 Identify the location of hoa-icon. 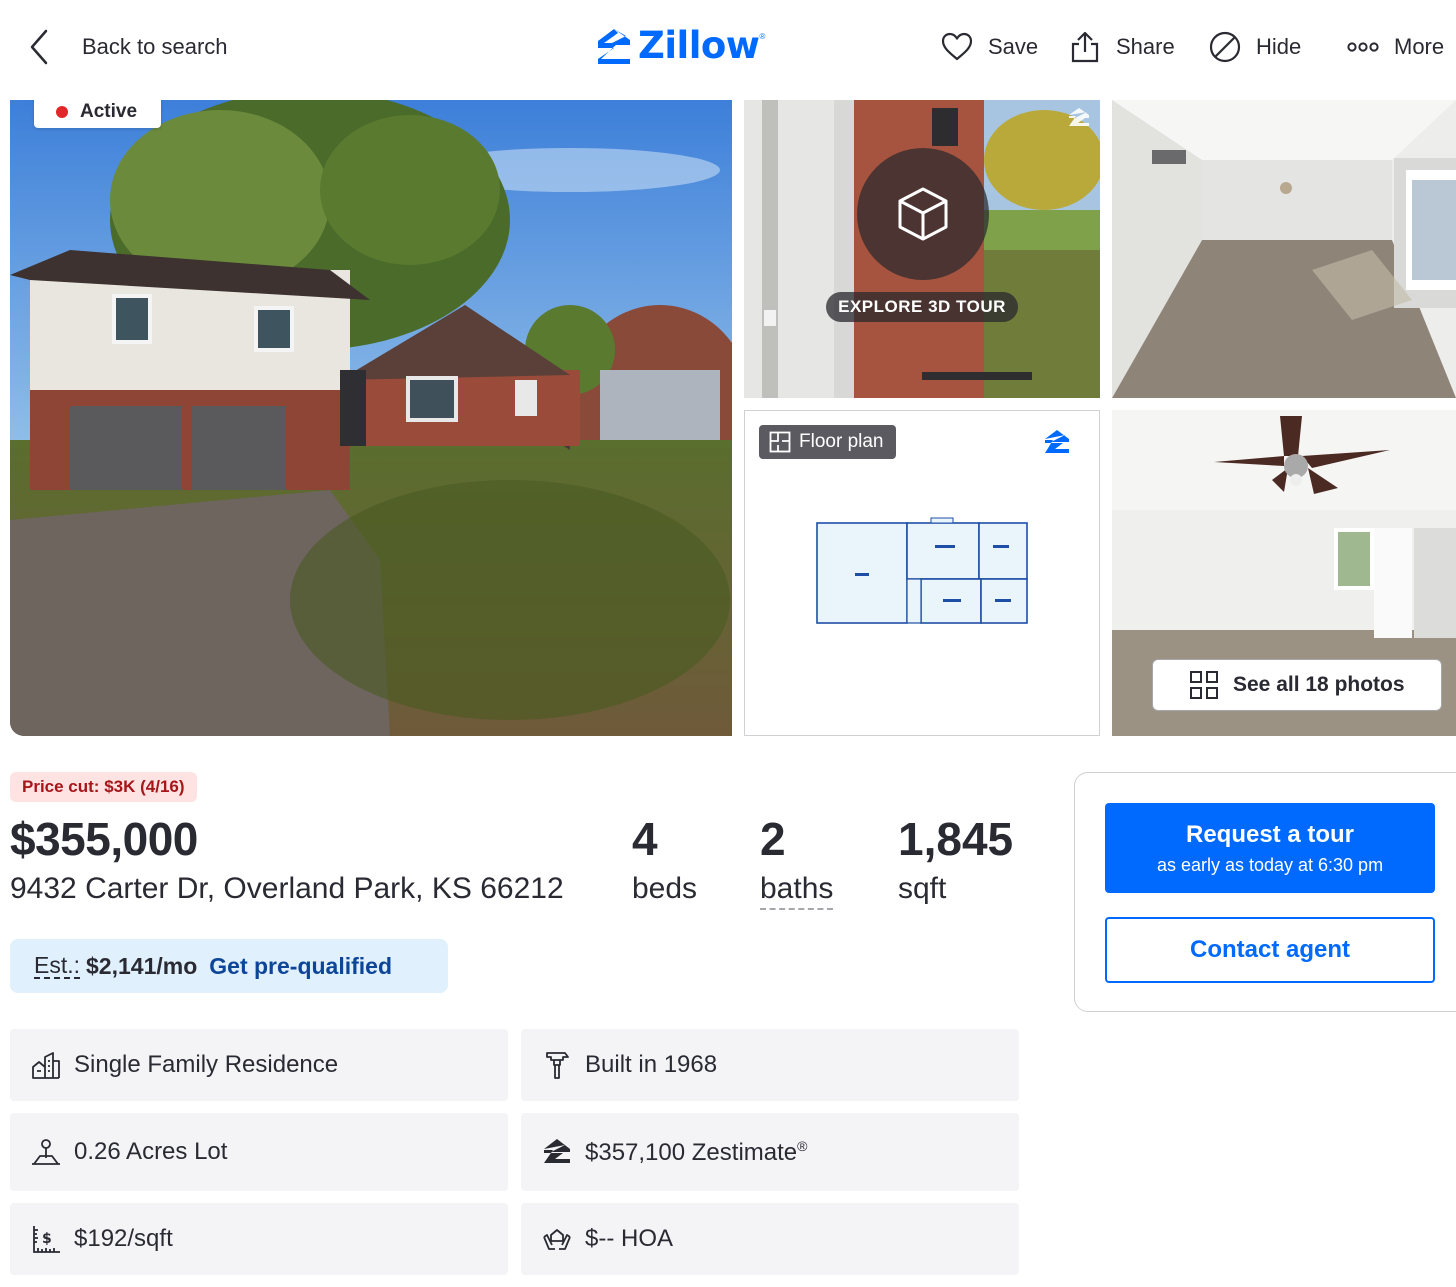
(557, 1239).